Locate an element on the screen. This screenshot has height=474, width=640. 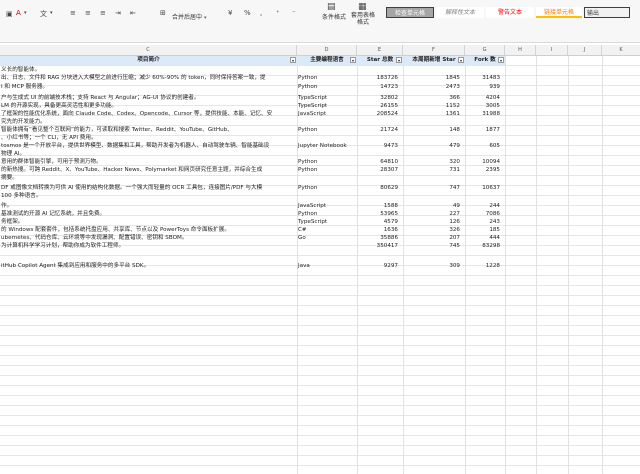
table-format-icon: ▦ is located at coordinates (362, 7).